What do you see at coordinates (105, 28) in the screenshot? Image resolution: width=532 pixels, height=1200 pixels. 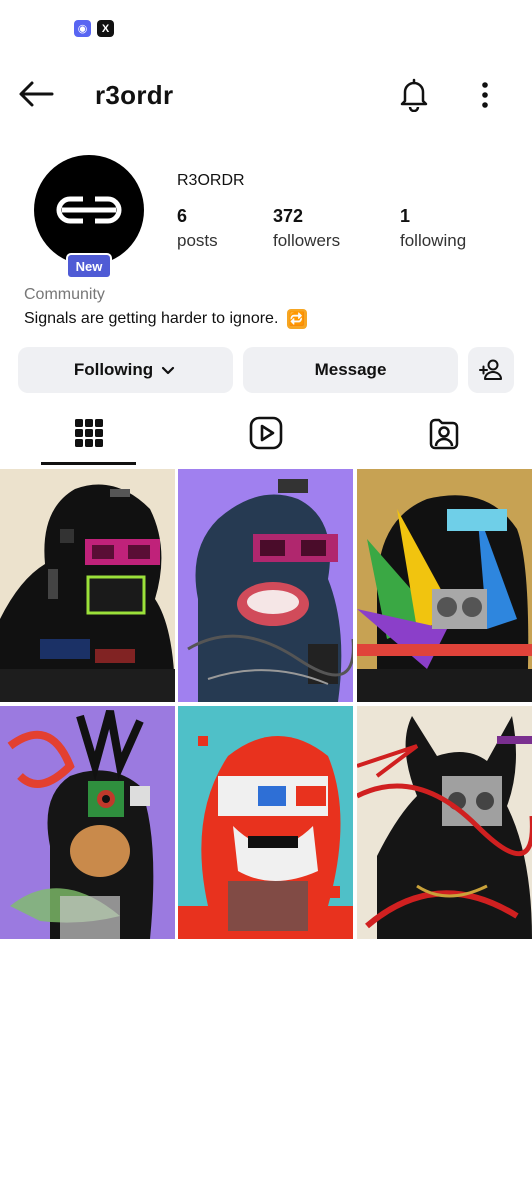 I see `x-icon: X` at bounding box center [105, 28].